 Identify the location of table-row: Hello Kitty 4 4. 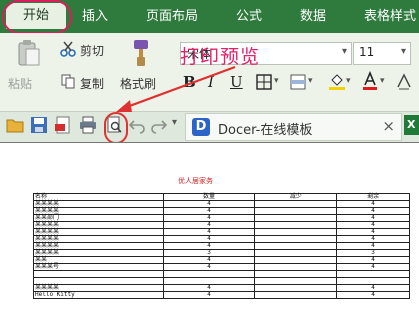
(221, 295).